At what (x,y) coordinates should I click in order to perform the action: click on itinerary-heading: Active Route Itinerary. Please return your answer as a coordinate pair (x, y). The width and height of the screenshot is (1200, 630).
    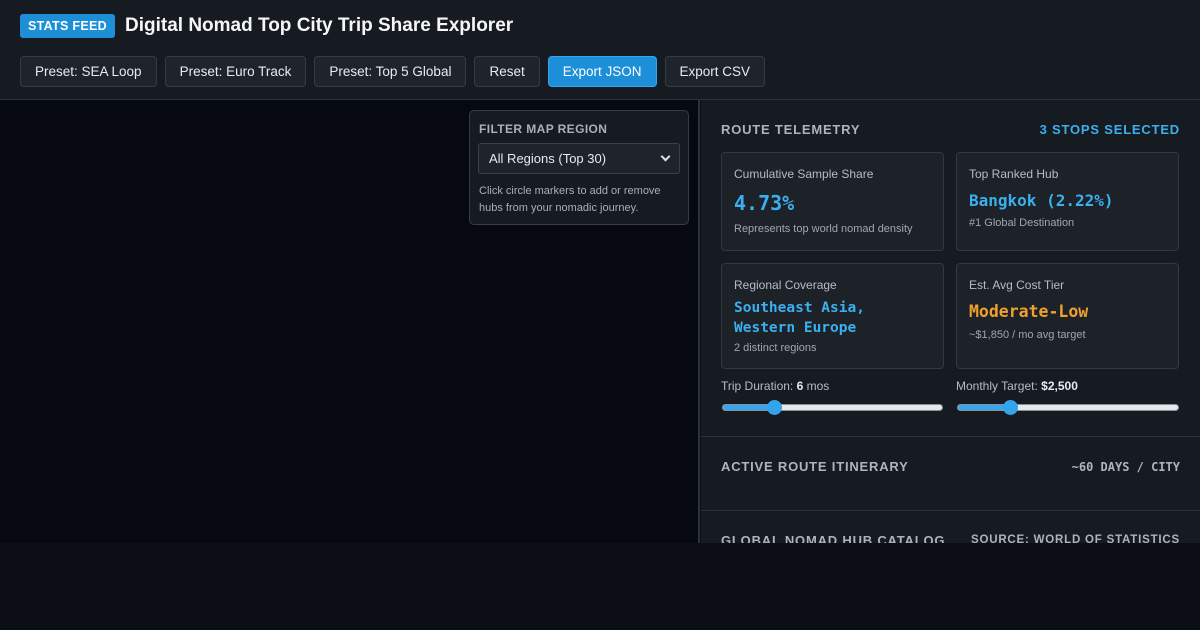
    Looking at the image, I should click on (815, 466).